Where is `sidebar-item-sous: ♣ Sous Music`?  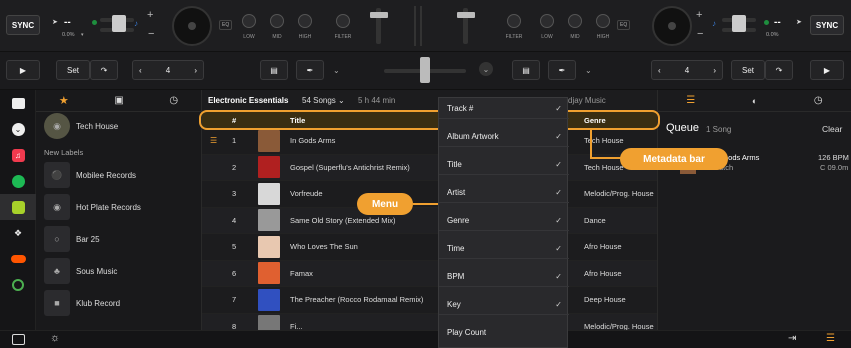
sidebar-item-sous: ♣ Sous Music is located at coordinates (118, 271).